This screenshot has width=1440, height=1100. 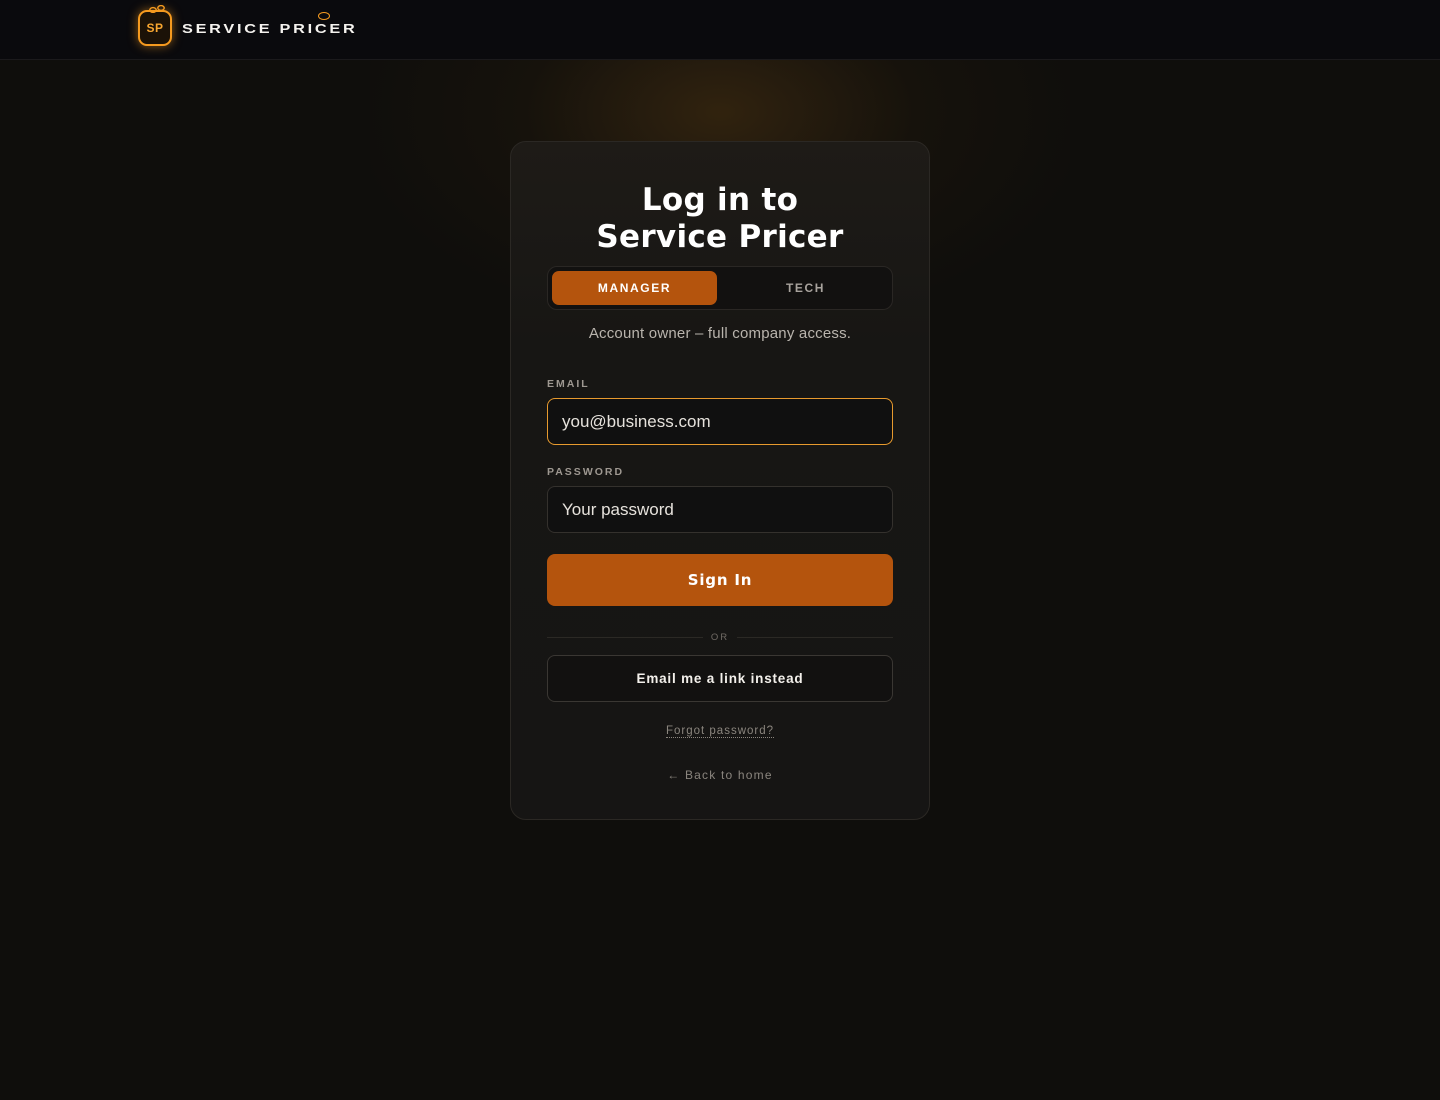 What do you see at coordinates (815, 637) in the screenshot?
I see `divider-line-right` at bounding box center [815, 637].